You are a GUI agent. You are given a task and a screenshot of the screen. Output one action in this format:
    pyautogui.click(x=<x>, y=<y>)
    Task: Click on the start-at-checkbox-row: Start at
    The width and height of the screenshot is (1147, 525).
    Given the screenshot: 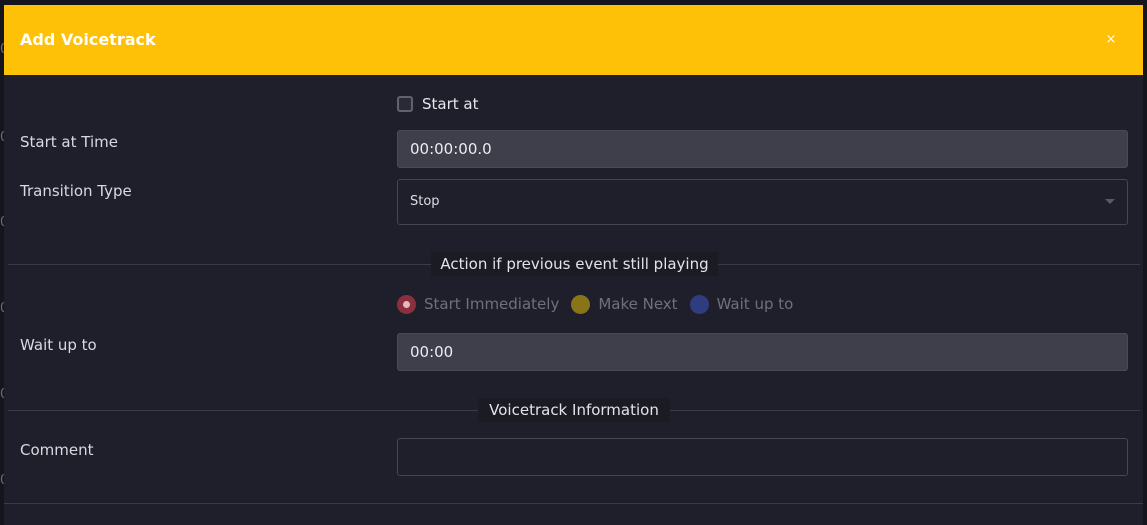 What is the action you would take?
    pyautogui.click(x=437, y=104)
    